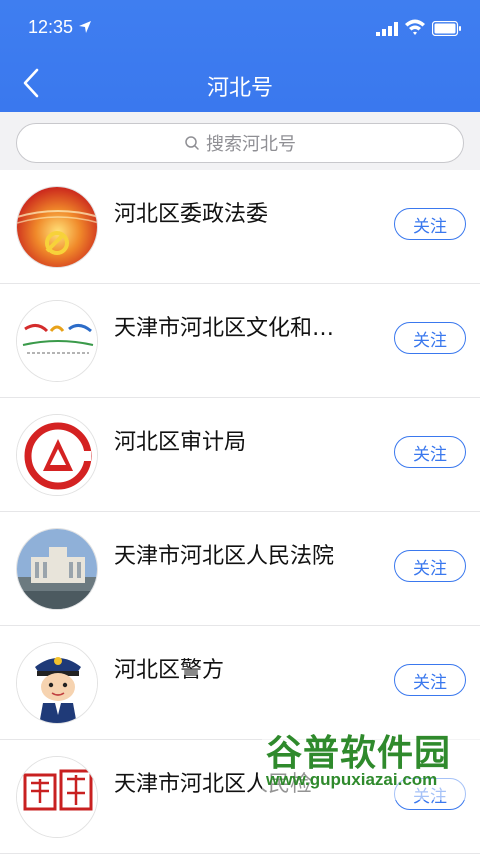 This screenshot has width=480, height=854. I want to click on party-emblem-icon, so click(57, 227).